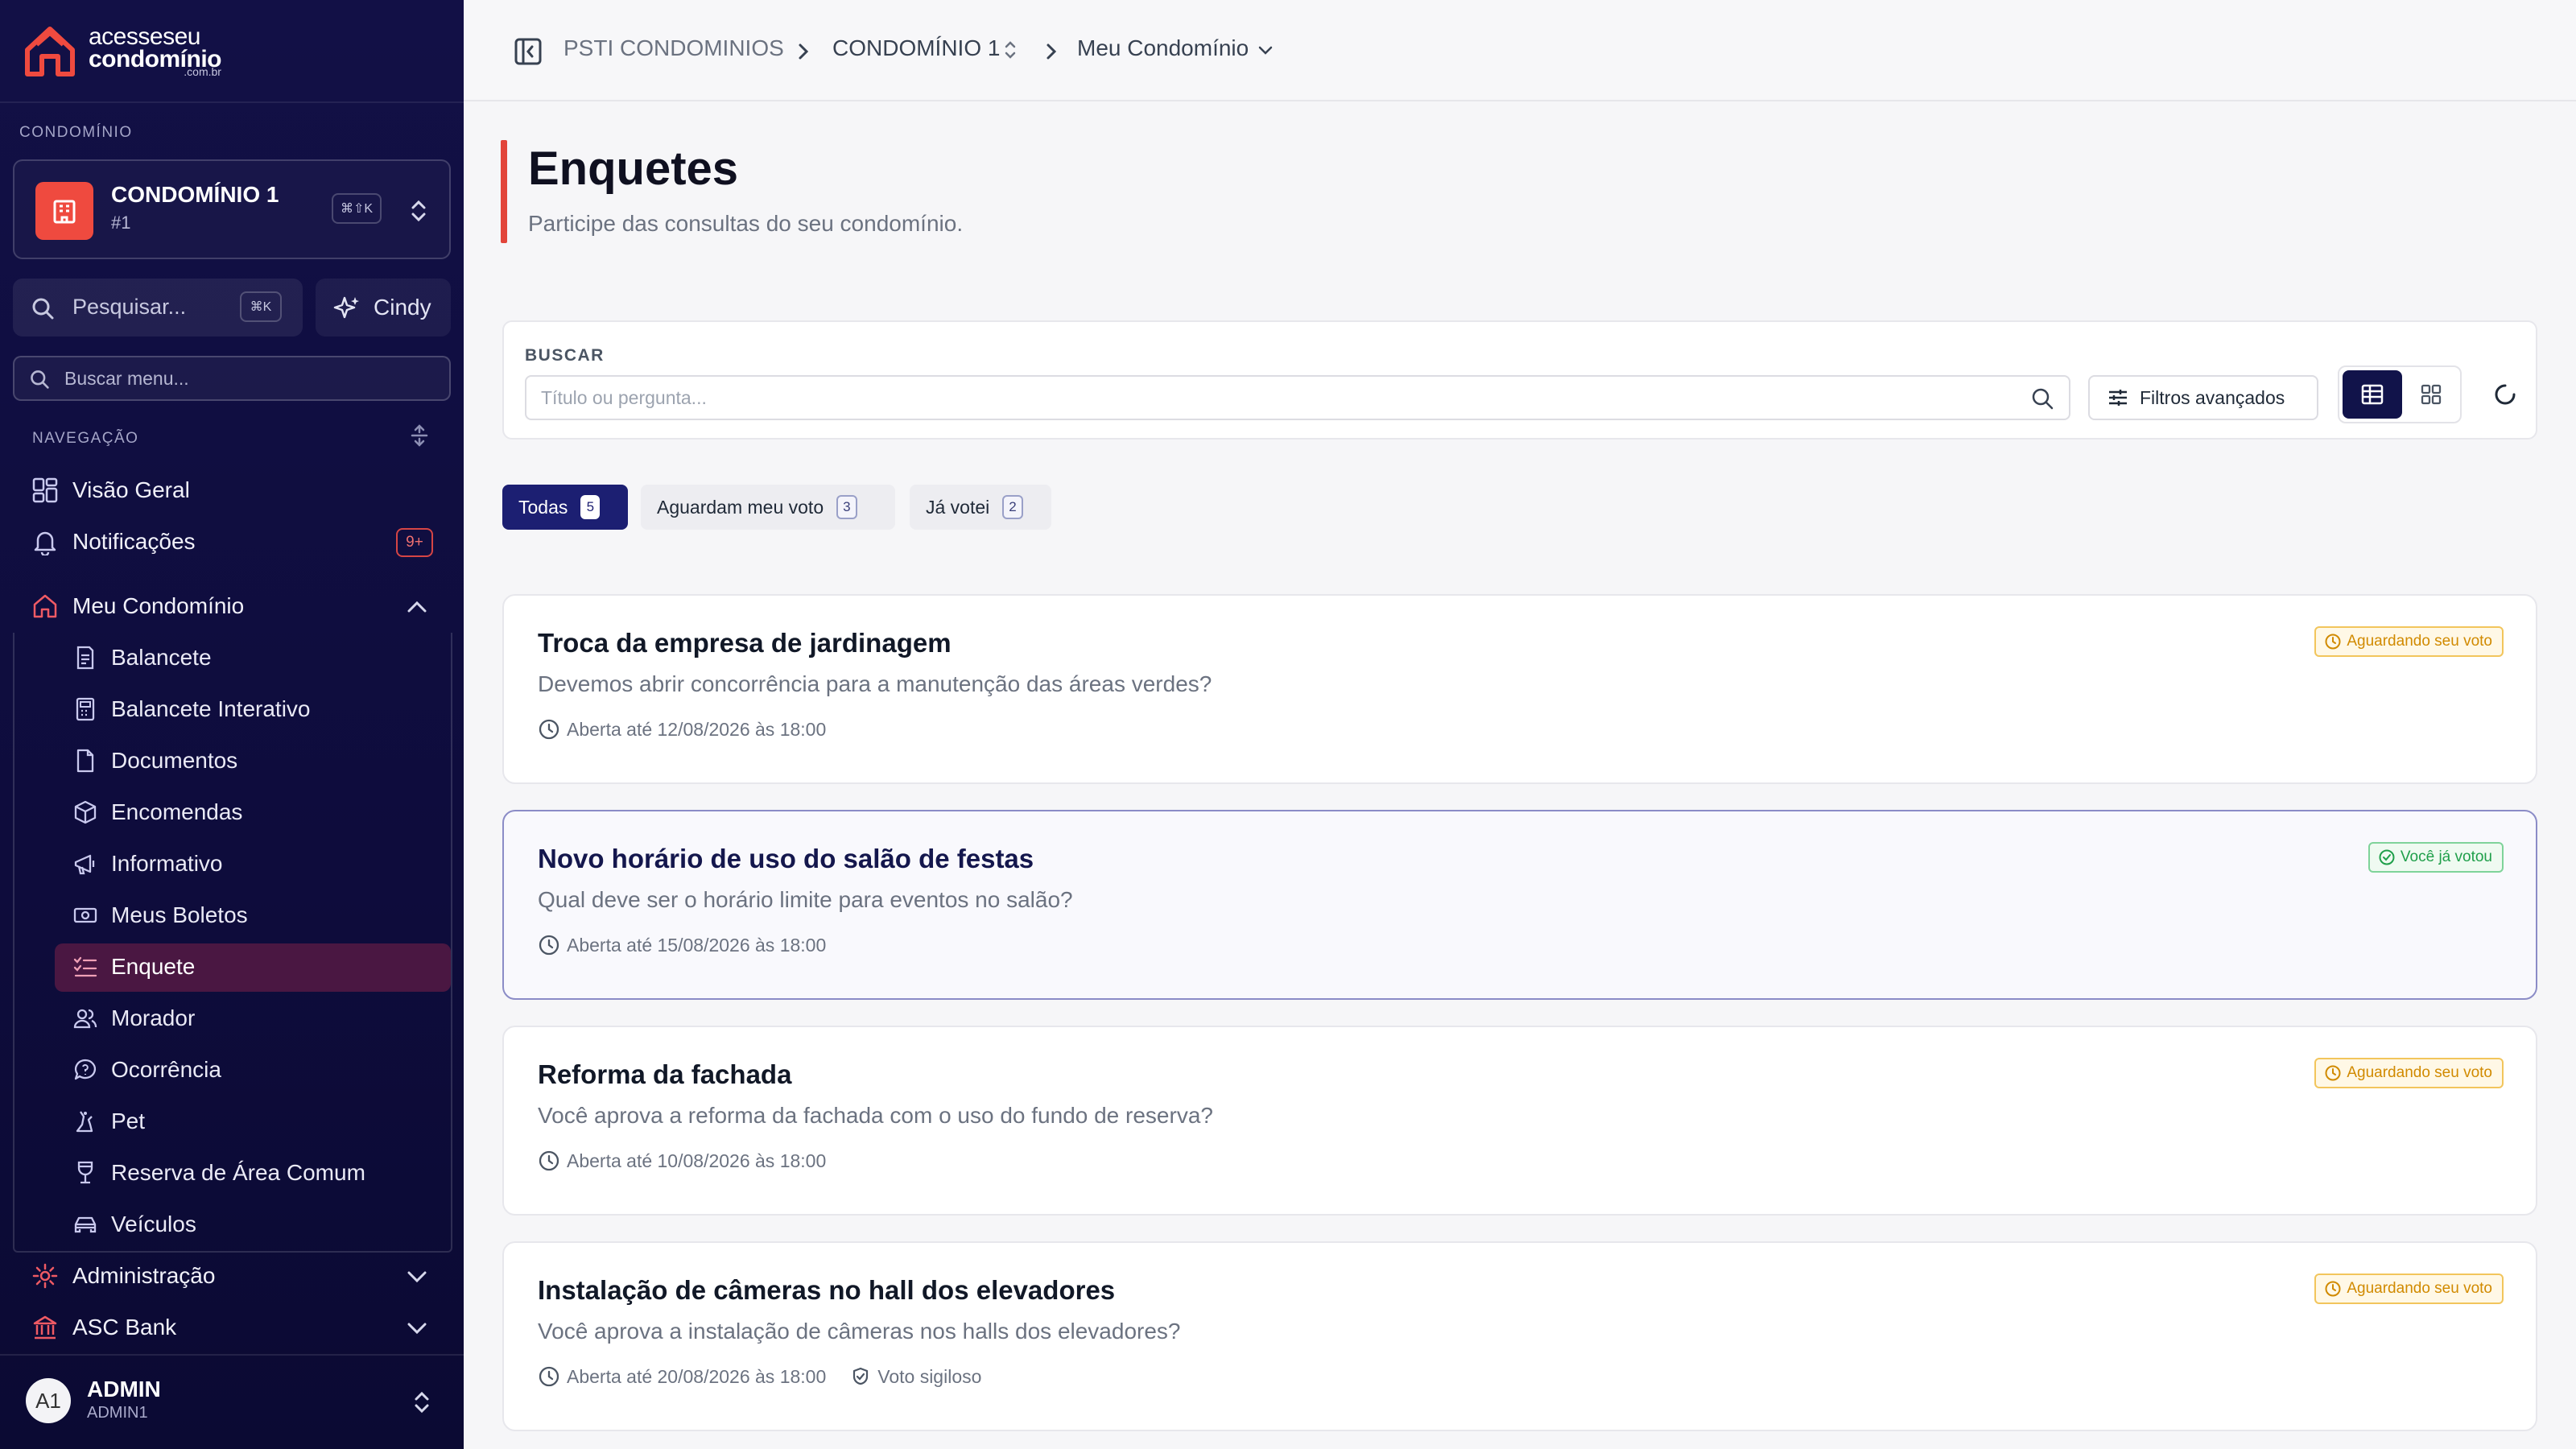 Image resolution: width=2576 pixels, height=1449 pixels. What do you see at coordinates (45, 606) in the screenshot?
I see `home-icon` at bounding box center [45, 606].